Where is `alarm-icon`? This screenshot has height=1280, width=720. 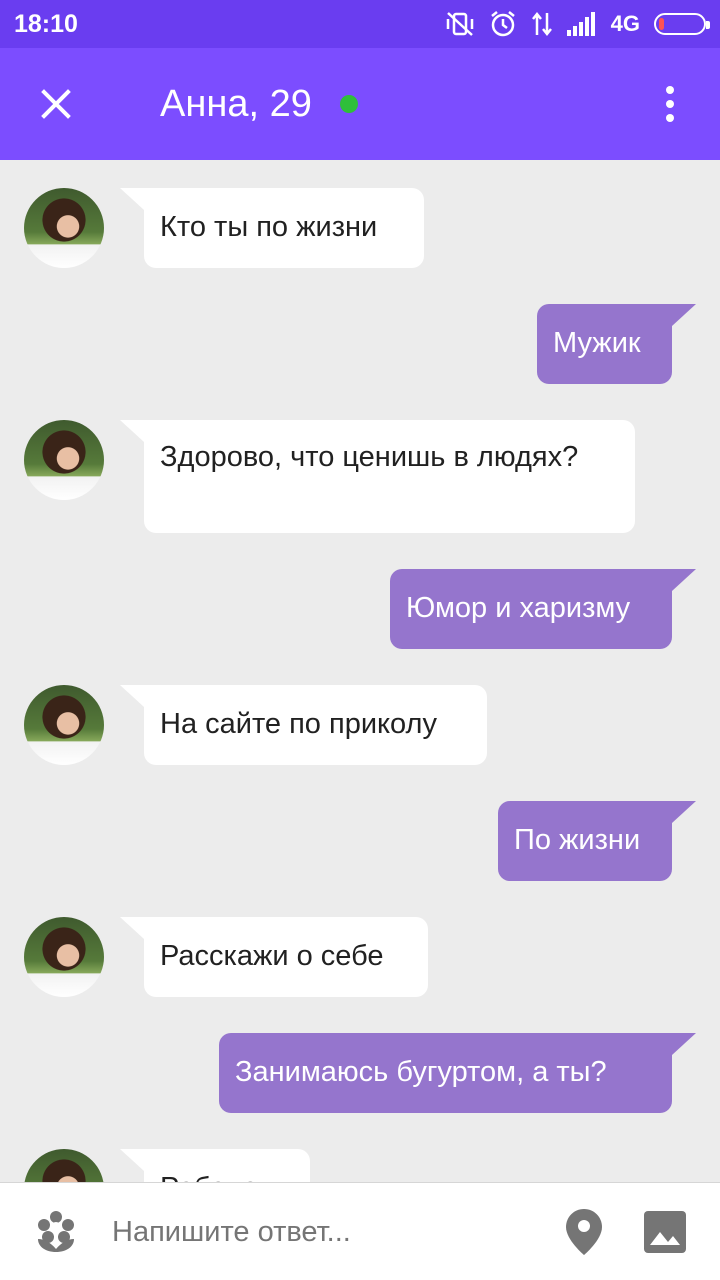 alarm-icon is located at coordinates (502, 24).